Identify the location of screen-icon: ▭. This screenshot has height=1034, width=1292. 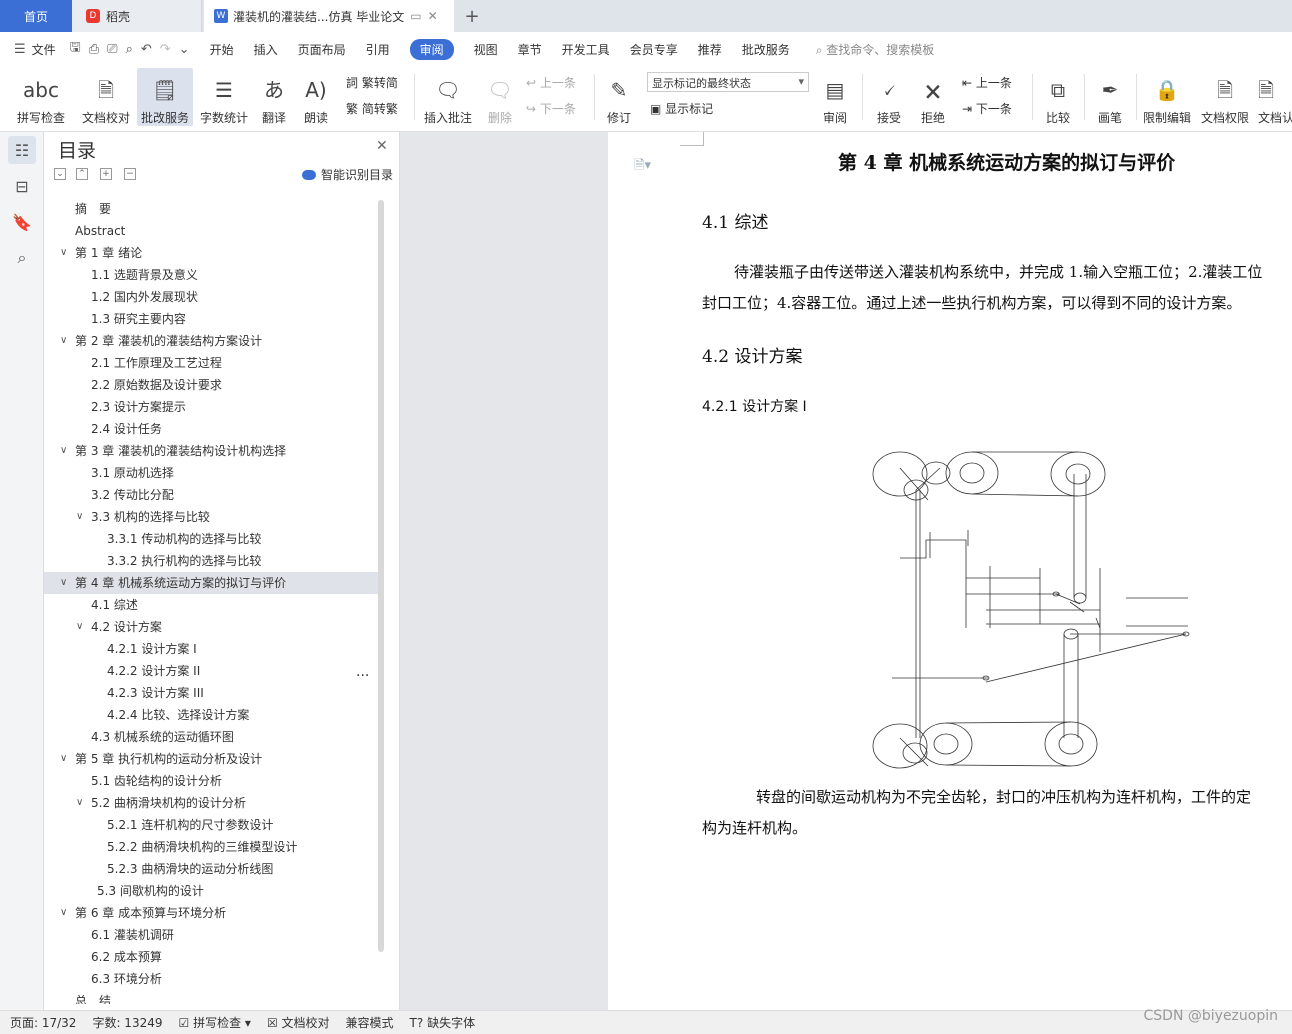
(415, 16).